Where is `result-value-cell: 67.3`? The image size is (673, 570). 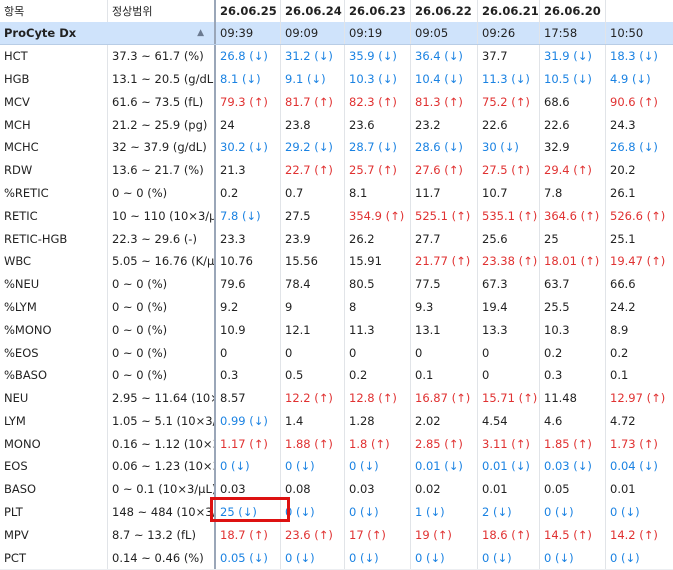
result-value-cell: 67.3 is located at coordinates (509, 284).